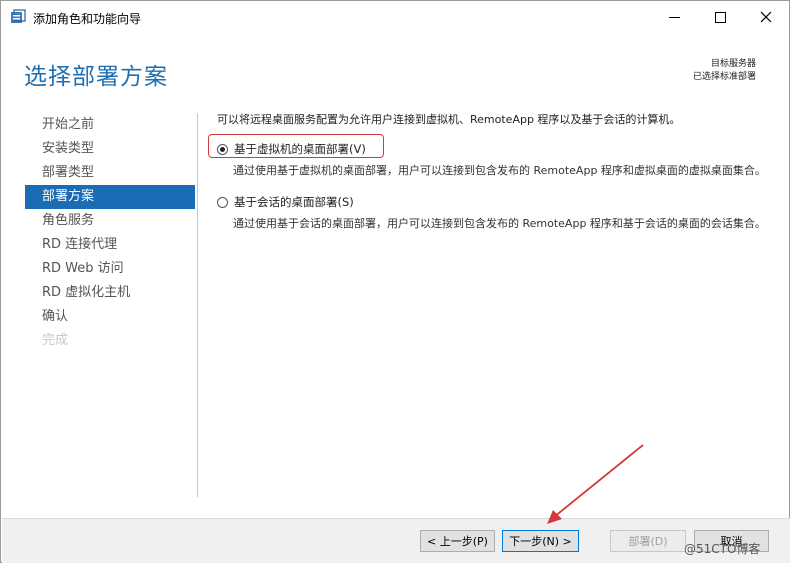 The image size is (790, 563). I want to click on window-title: 添加角色和功能向导, so click(87, 19).